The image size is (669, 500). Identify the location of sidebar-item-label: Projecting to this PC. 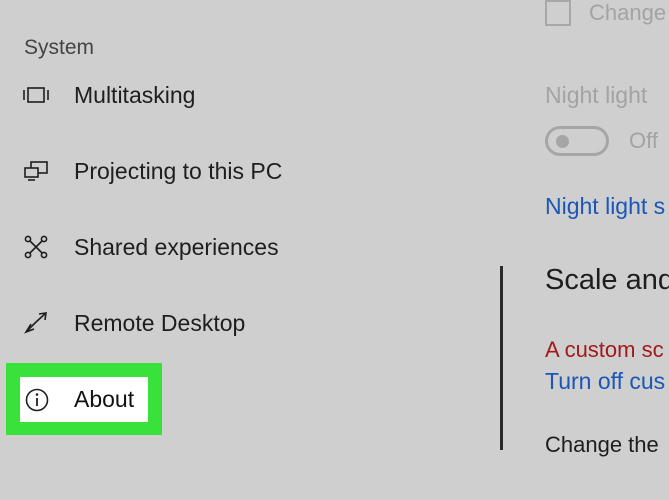
(178, 170).